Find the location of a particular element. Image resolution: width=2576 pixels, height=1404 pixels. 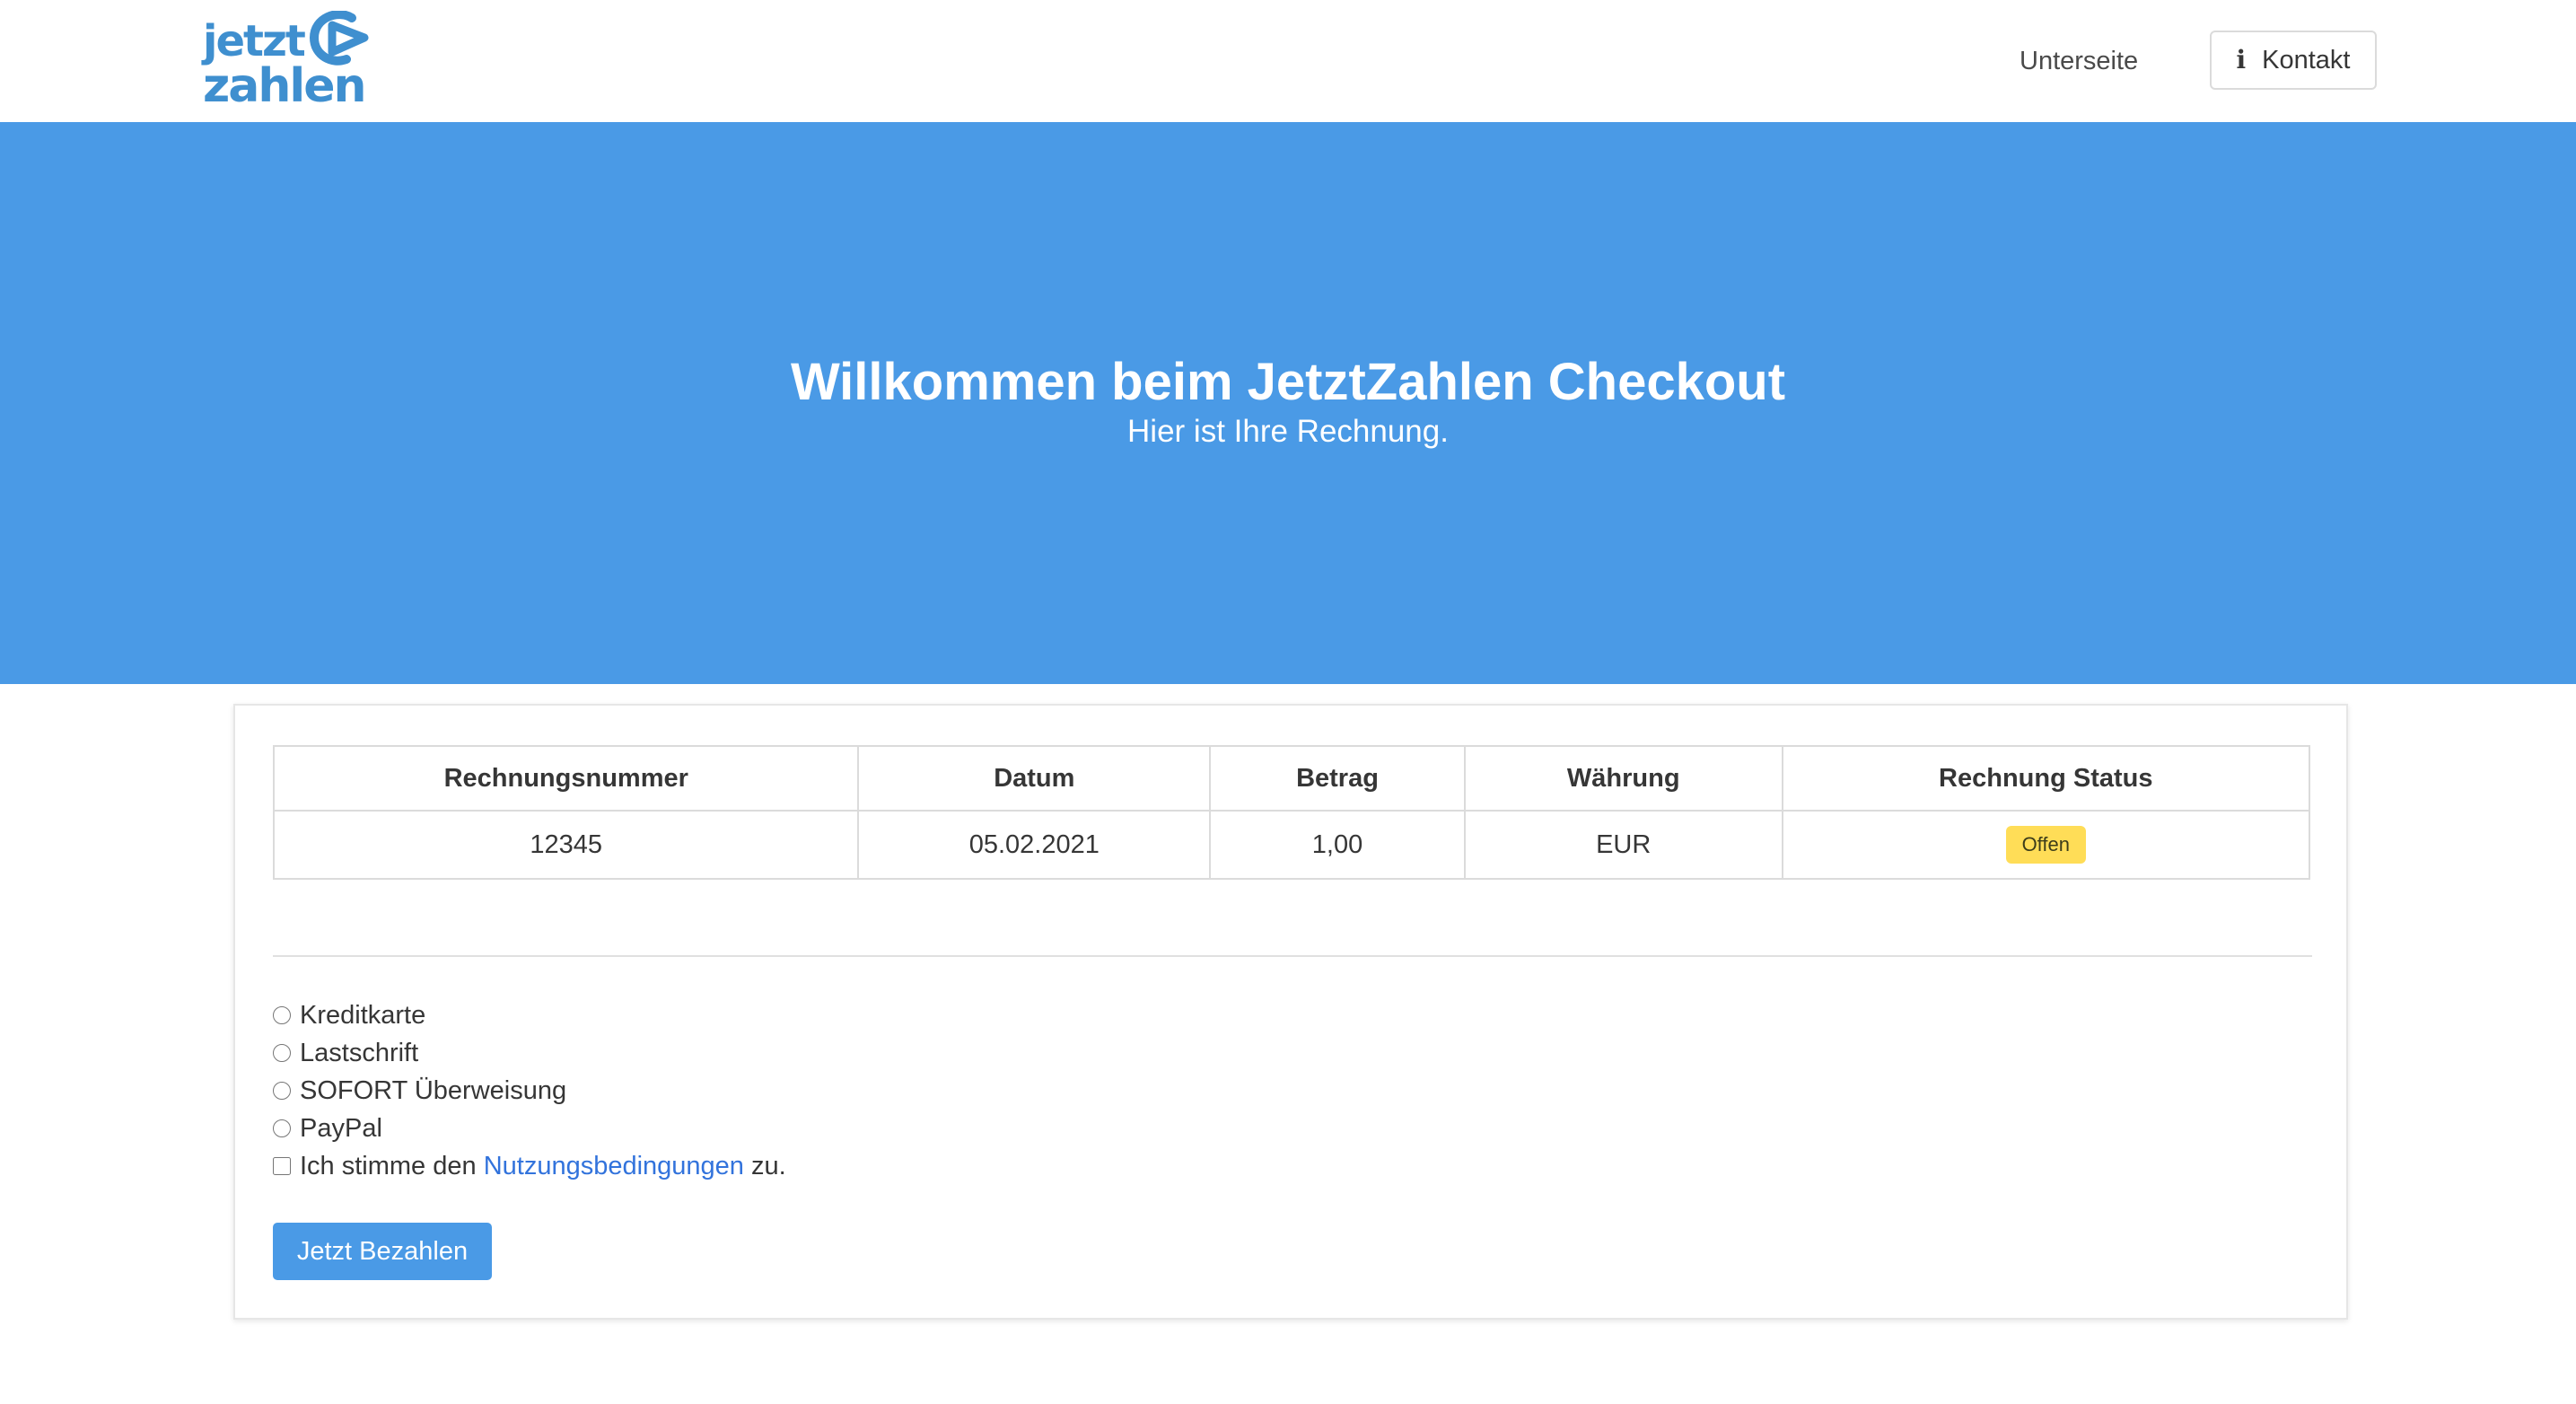

option-kreditkarte: Kreditkarte is located at coordinates (529, 1015).